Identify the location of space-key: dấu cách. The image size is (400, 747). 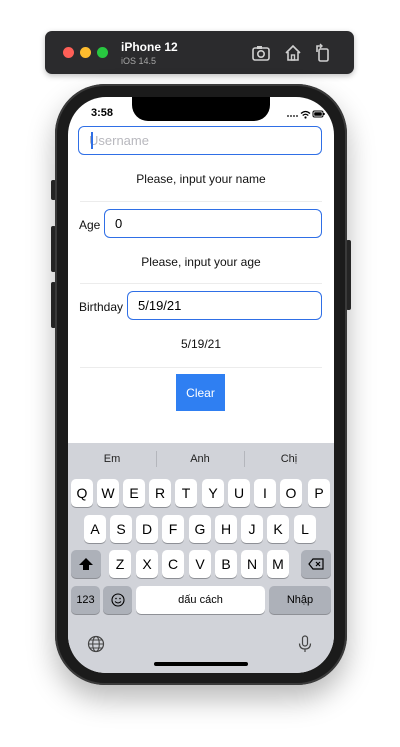
(200, 600).